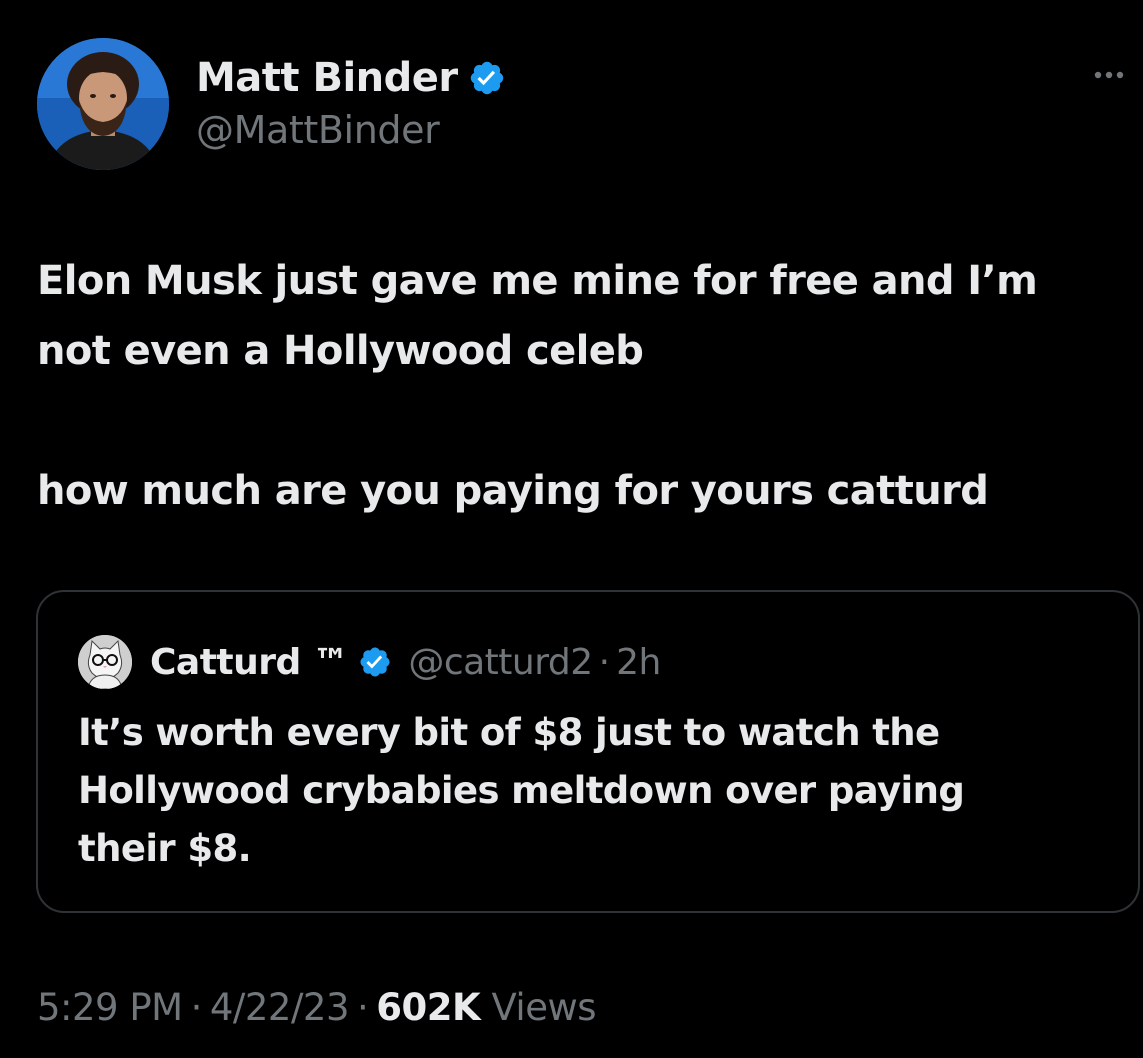 The height and width of the screenshot is (1058, 1143). I want to click on cat-avatar-icon, so click(105, 662).